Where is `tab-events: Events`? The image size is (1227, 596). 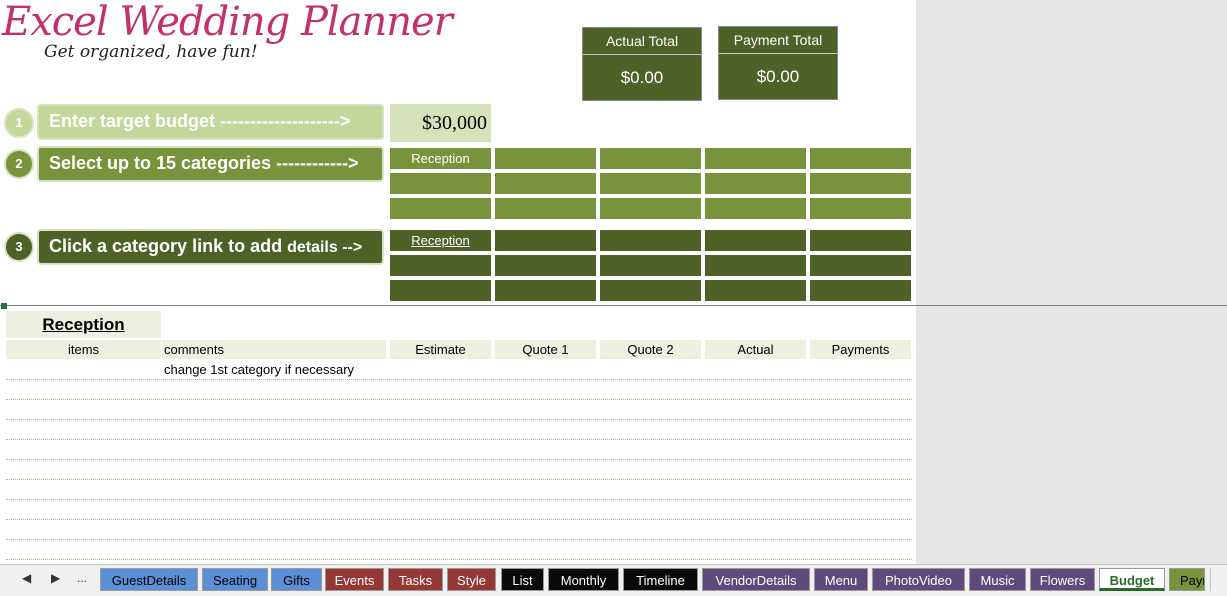 tab-events: Events is located at coordinates (354, 579).